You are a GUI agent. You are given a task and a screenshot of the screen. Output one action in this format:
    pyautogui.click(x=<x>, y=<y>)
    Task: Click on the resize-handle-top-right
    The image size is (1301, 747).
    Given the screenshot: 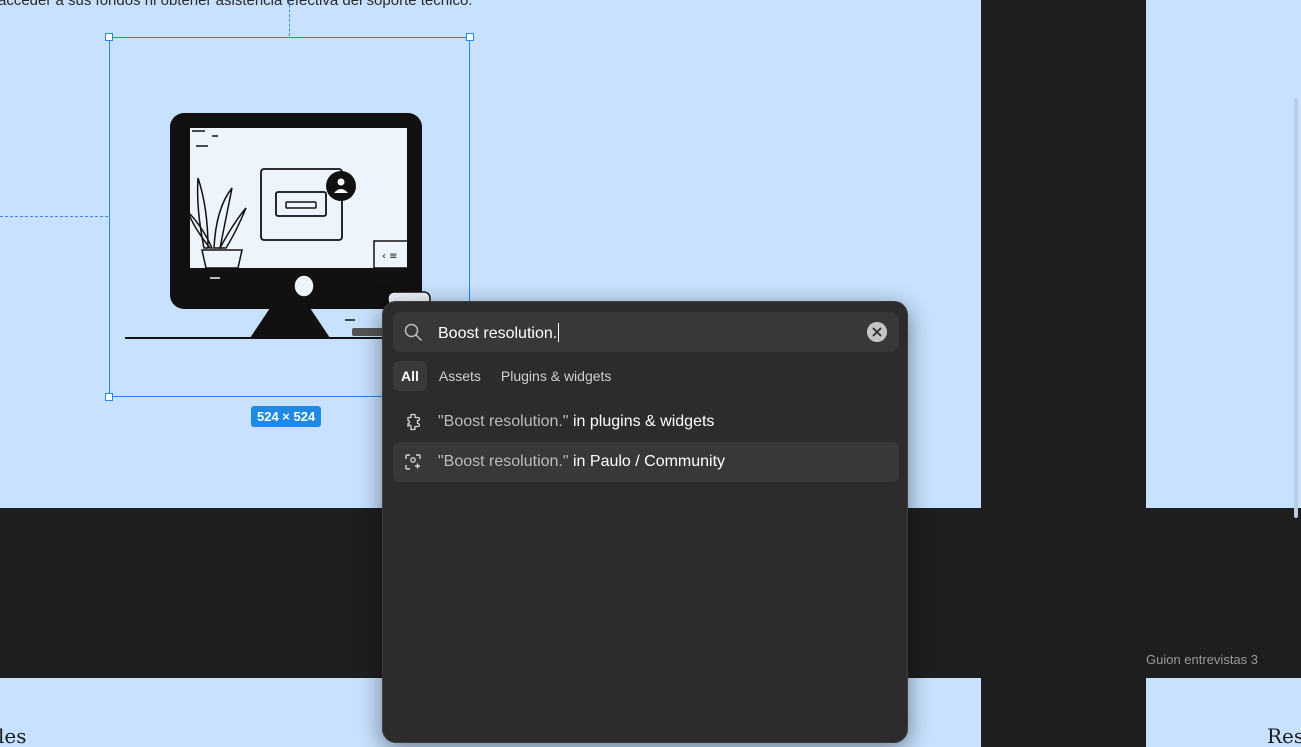 What is the action you would take?
    pyautogui.click(x=470, y=37)
    